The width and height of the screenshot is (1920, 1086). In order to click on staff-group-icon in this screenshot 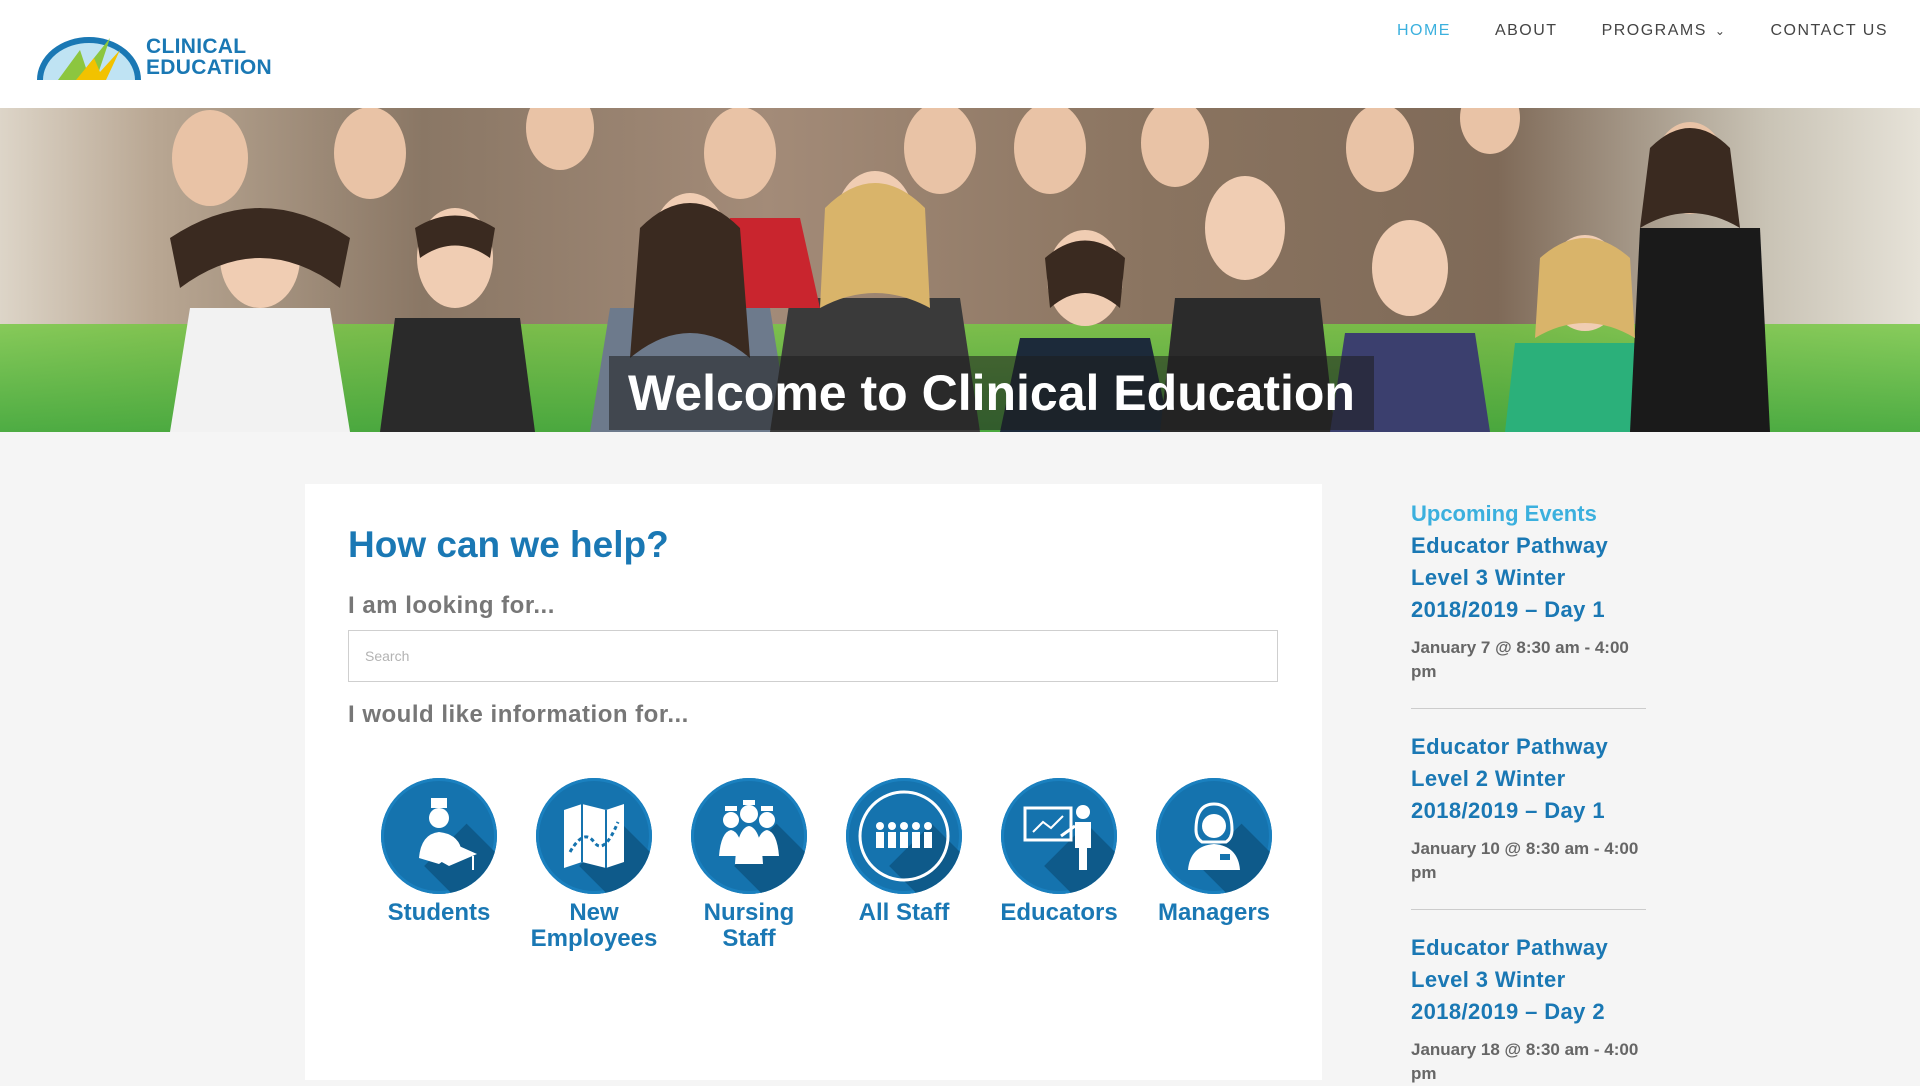, I will do `click(904, 836)`.